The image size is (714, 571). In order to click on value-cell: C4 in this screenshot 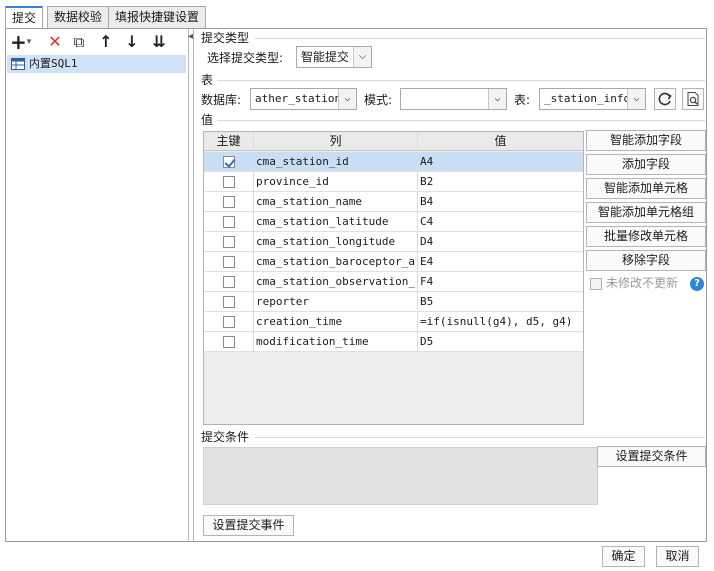, I will do `click(500, 222)`.